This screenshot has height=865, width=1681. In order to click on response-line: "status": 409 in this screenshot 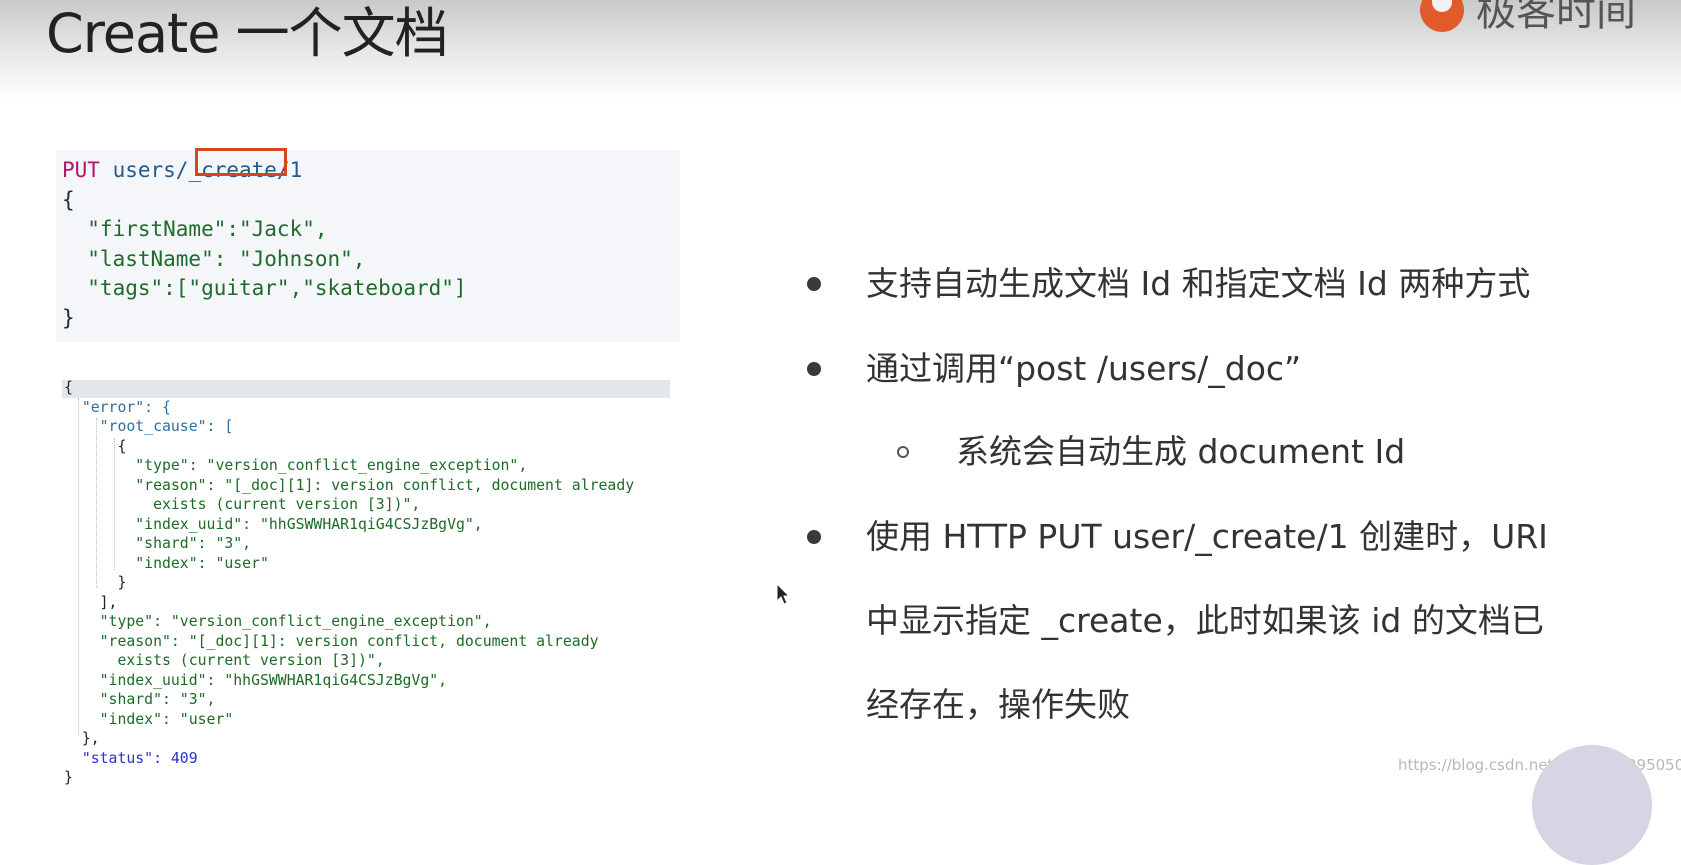, I will do `click(131, 758)`.